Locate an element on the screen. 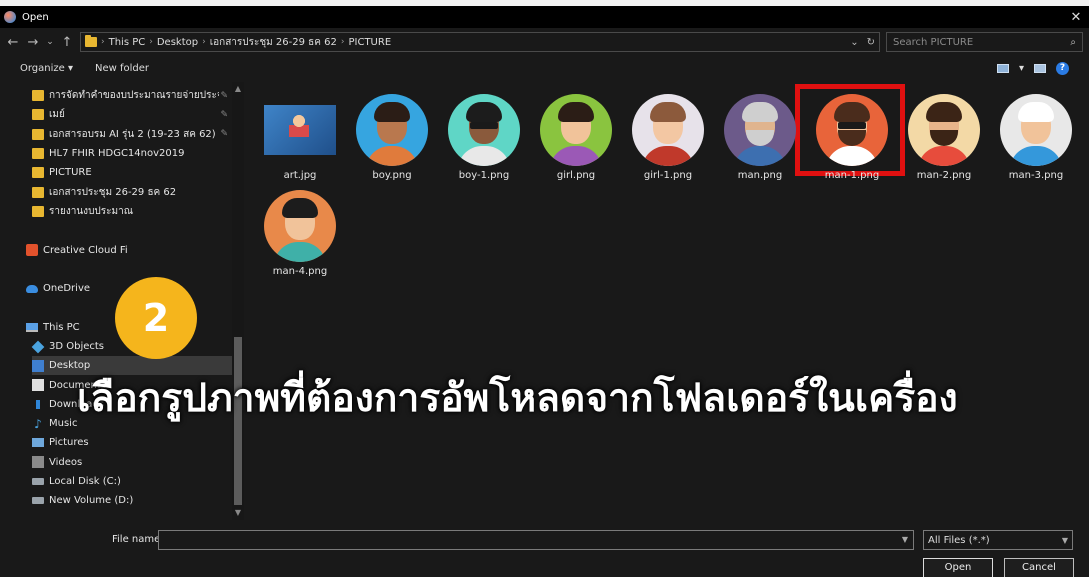  downloads-icon is located at coordinates (38, 404).